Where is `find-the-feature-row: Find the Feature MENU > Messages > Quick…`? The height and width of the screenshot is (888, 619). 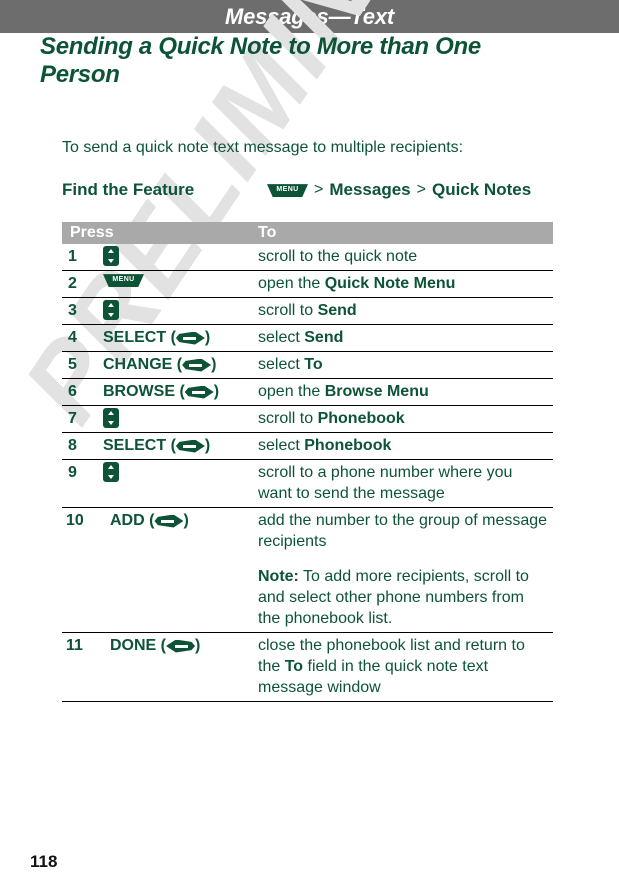 find-the-feature-row: Find the Feature MENU > Messages > Quick… is located at coordinates (312, 191).